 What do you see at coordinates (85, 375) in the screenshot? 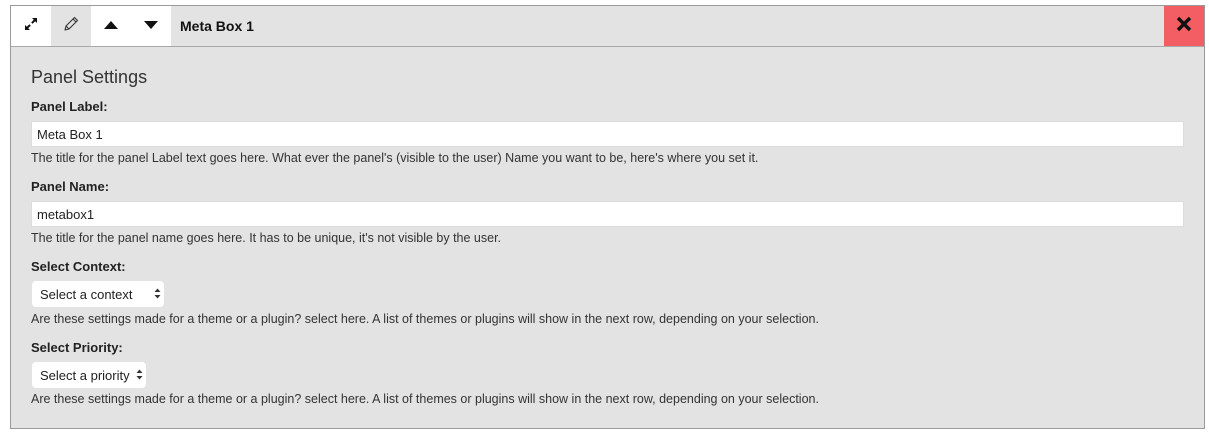
I see `priority-select-value: Select a priority` at bounding box center [85, 375].